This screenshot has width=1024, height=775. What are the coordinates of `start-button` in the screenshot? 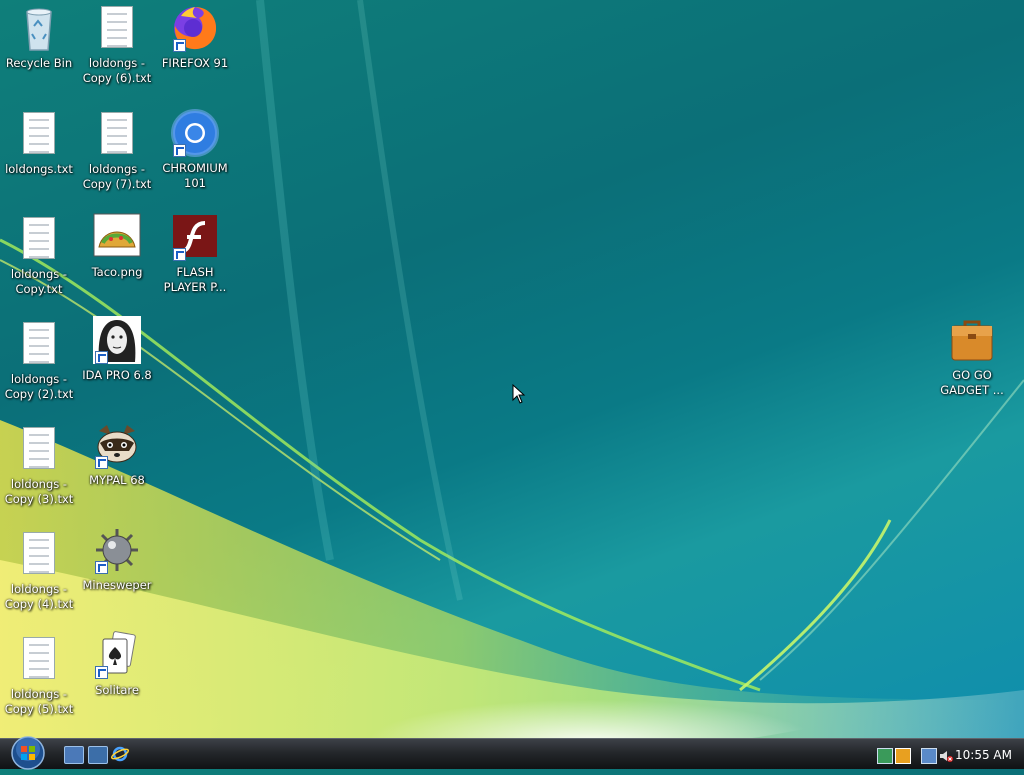 It's located at (28, 753).